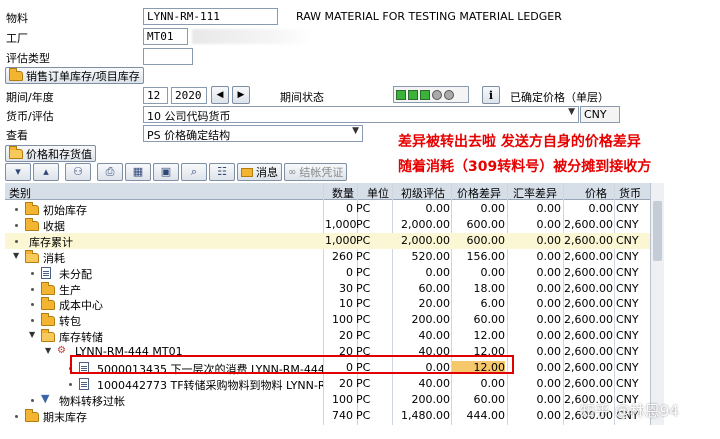  Describe the element at coordinates (46, 172) in the screenshot. I see `collapse-icon: ▴` at that location.